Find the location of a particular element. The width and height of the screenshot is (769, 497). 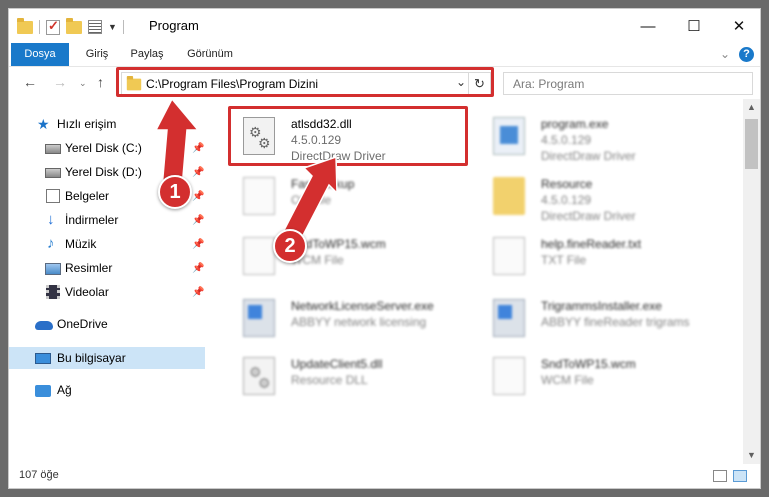

maximize-button: ☐ is located at coordinates (694, 26).